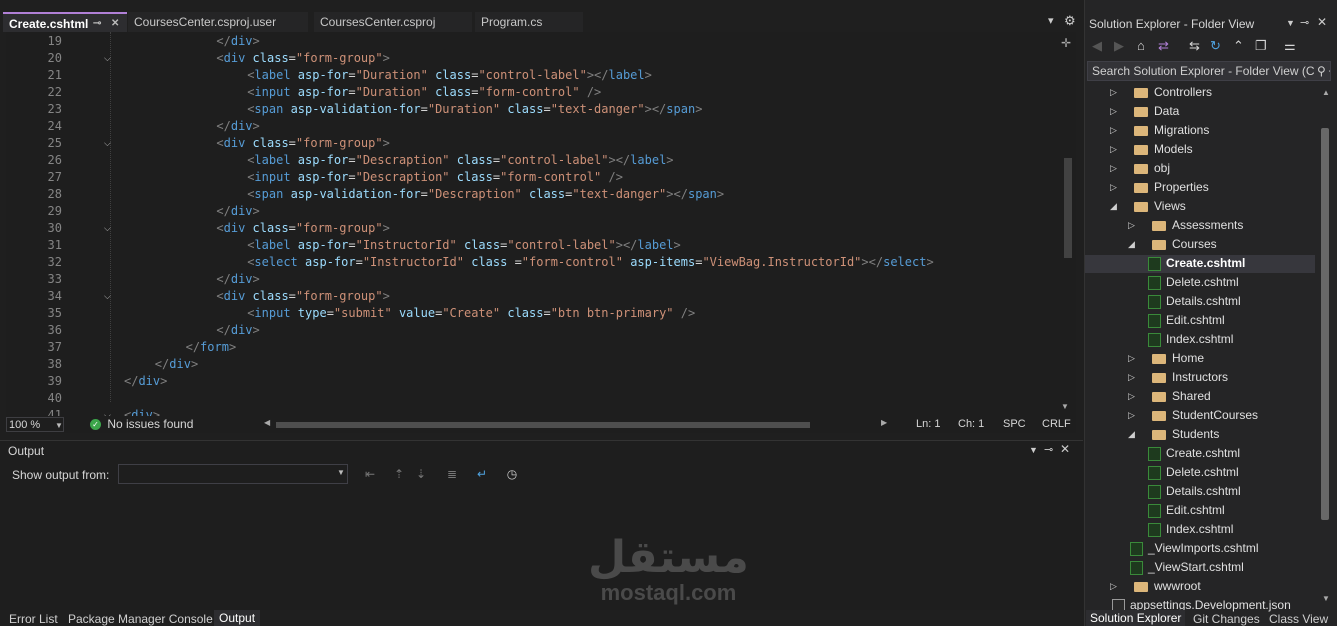  I want to click on tab-label: Create.cshtml, so click(49, 24).